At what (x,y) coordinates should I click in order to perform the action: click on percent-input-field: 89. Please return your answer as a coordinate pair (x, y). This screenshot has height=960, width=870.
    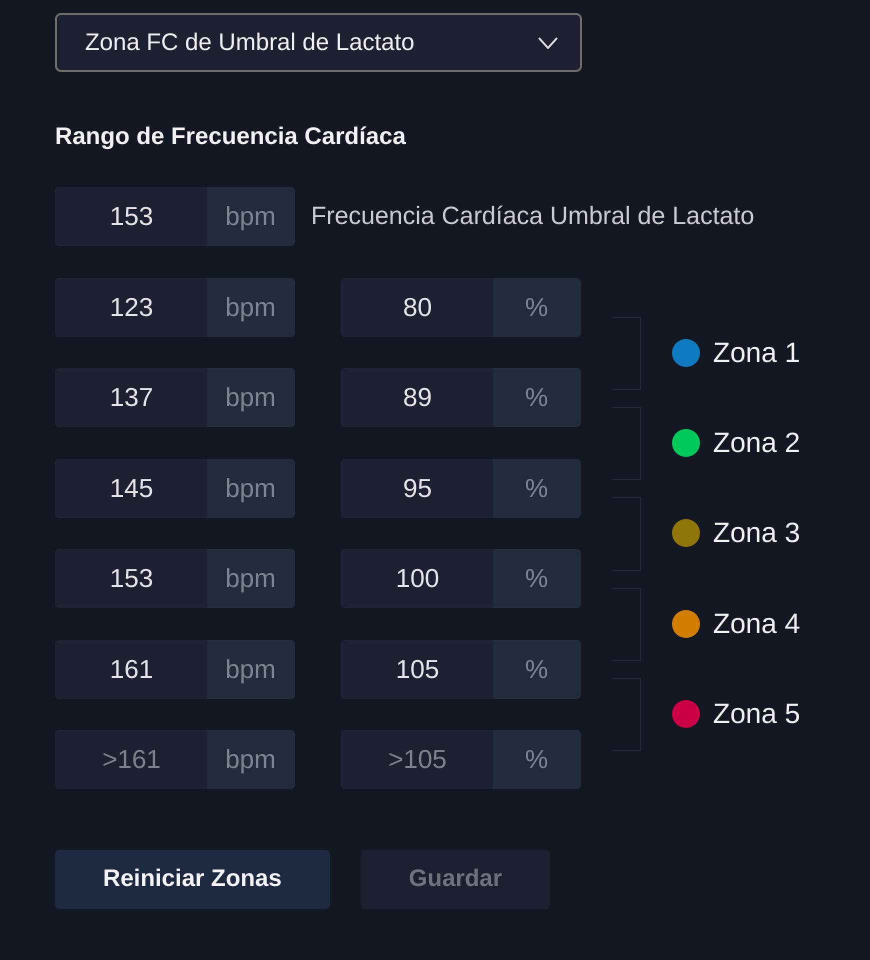
    Looking at the image, I should click on (417, 398).